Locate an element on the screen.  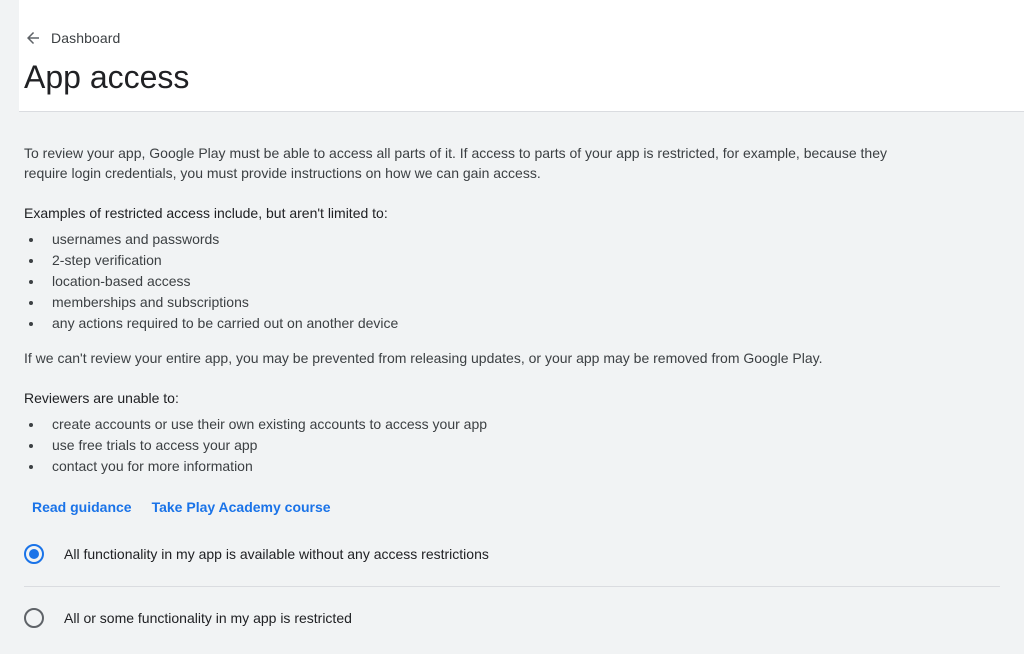
page-title: App access is located at coordinates (107, 77).